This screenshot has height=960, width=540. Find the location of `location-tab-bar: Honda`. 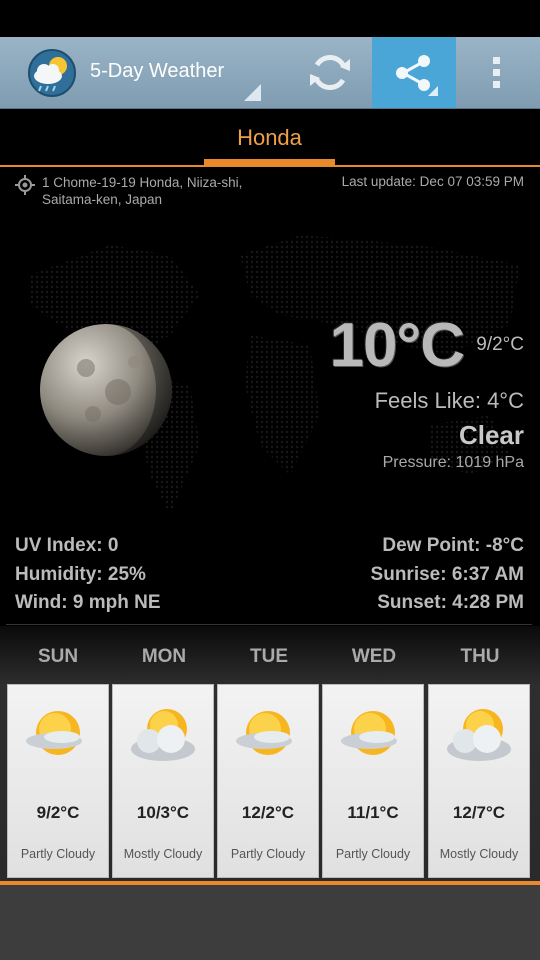

location-tab-bar: Honda is located at coordinates (270, 137).